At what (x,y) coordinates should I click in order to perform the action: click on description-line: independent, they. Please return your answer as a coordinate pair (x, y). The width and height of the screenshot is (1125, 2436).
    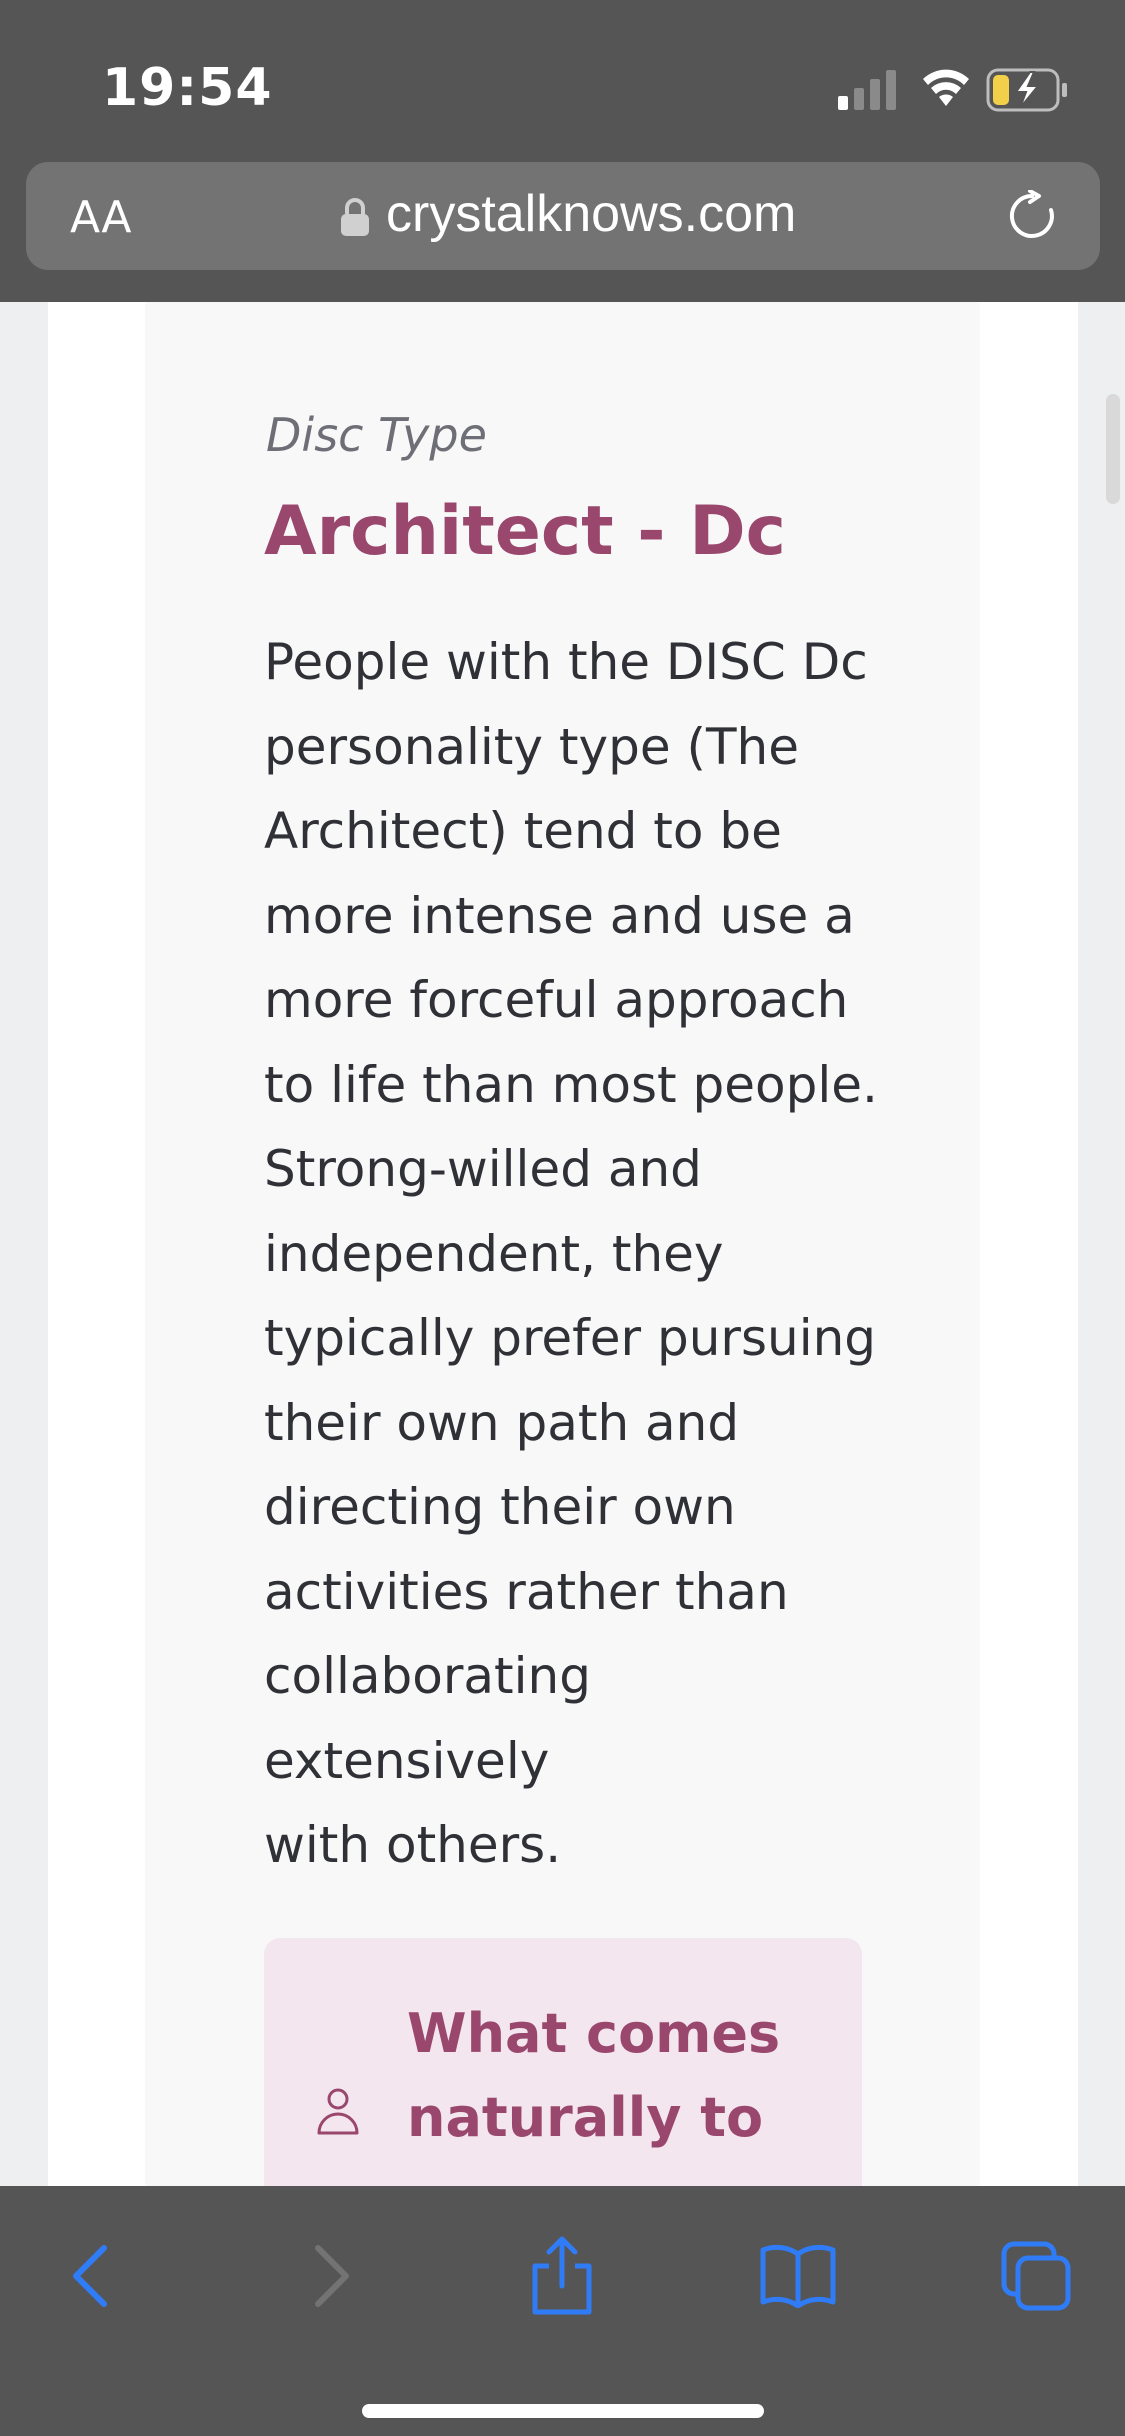
    Looking at the image, I should click on (494, 1253).